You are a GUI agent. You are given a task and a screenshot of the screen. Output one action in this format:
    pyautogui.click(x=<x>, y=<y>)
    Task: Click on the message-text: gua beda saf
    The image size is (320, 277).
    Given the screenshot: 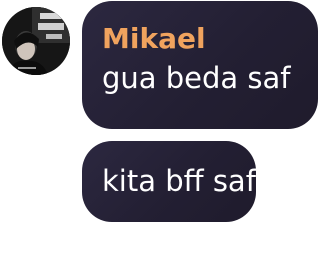 What is the action you would take?
    pyautogui.click(x=196, y=78)
    